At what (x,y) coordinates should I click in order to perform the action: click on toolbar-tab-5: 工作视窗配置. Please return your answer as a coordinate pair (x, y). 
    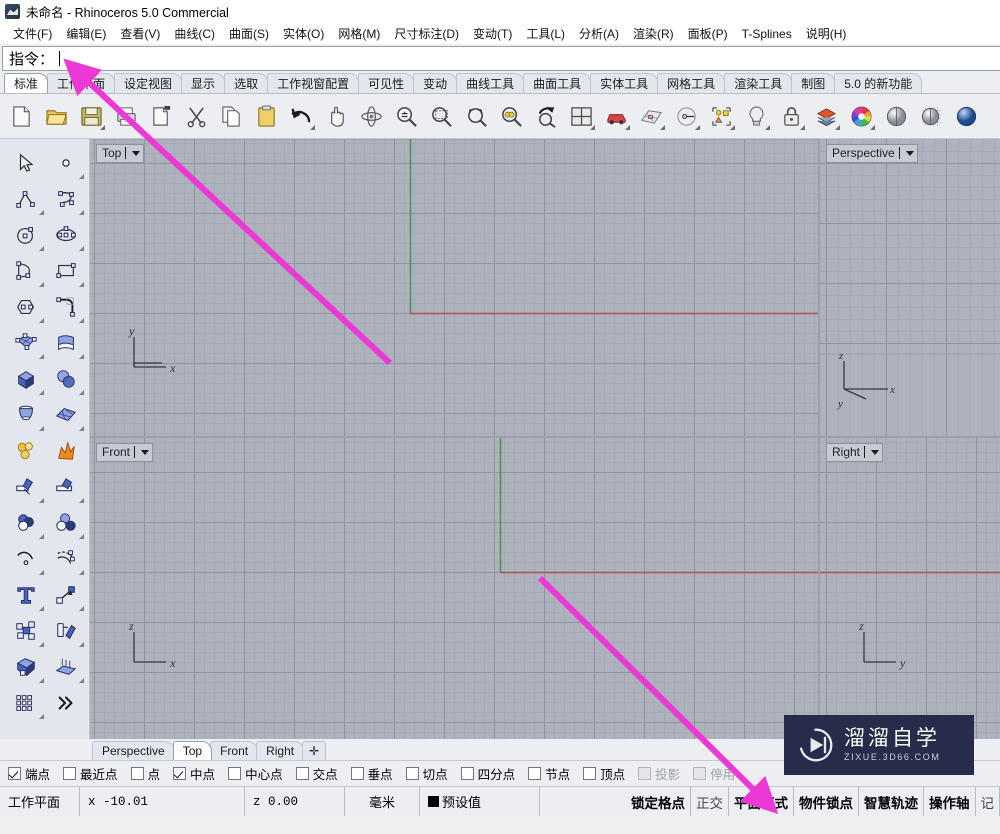
    Looking at the image, I should click on (313, 83).